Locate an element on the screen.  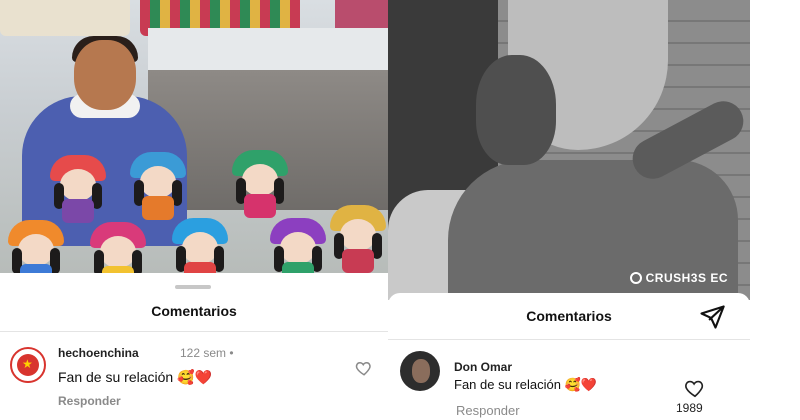
watermark-text: CRUSH3S EC is located at coordinates (686, 278).